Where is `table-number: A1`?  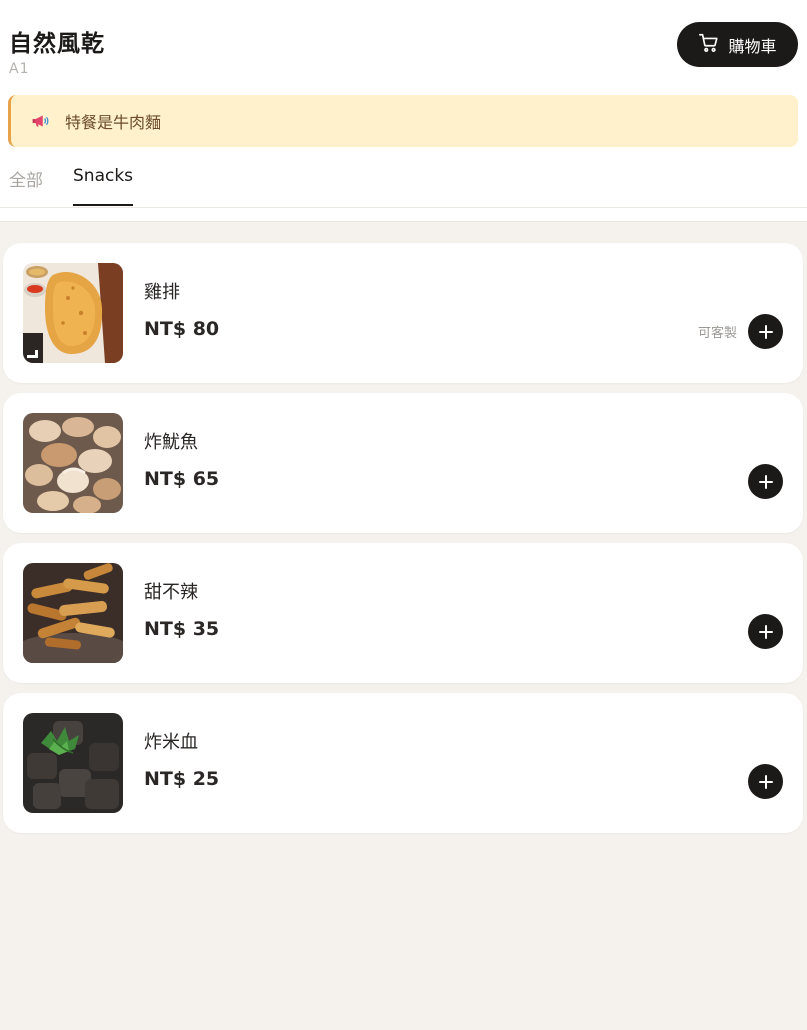 table-number: A1 is located at coordinates (19, 69).